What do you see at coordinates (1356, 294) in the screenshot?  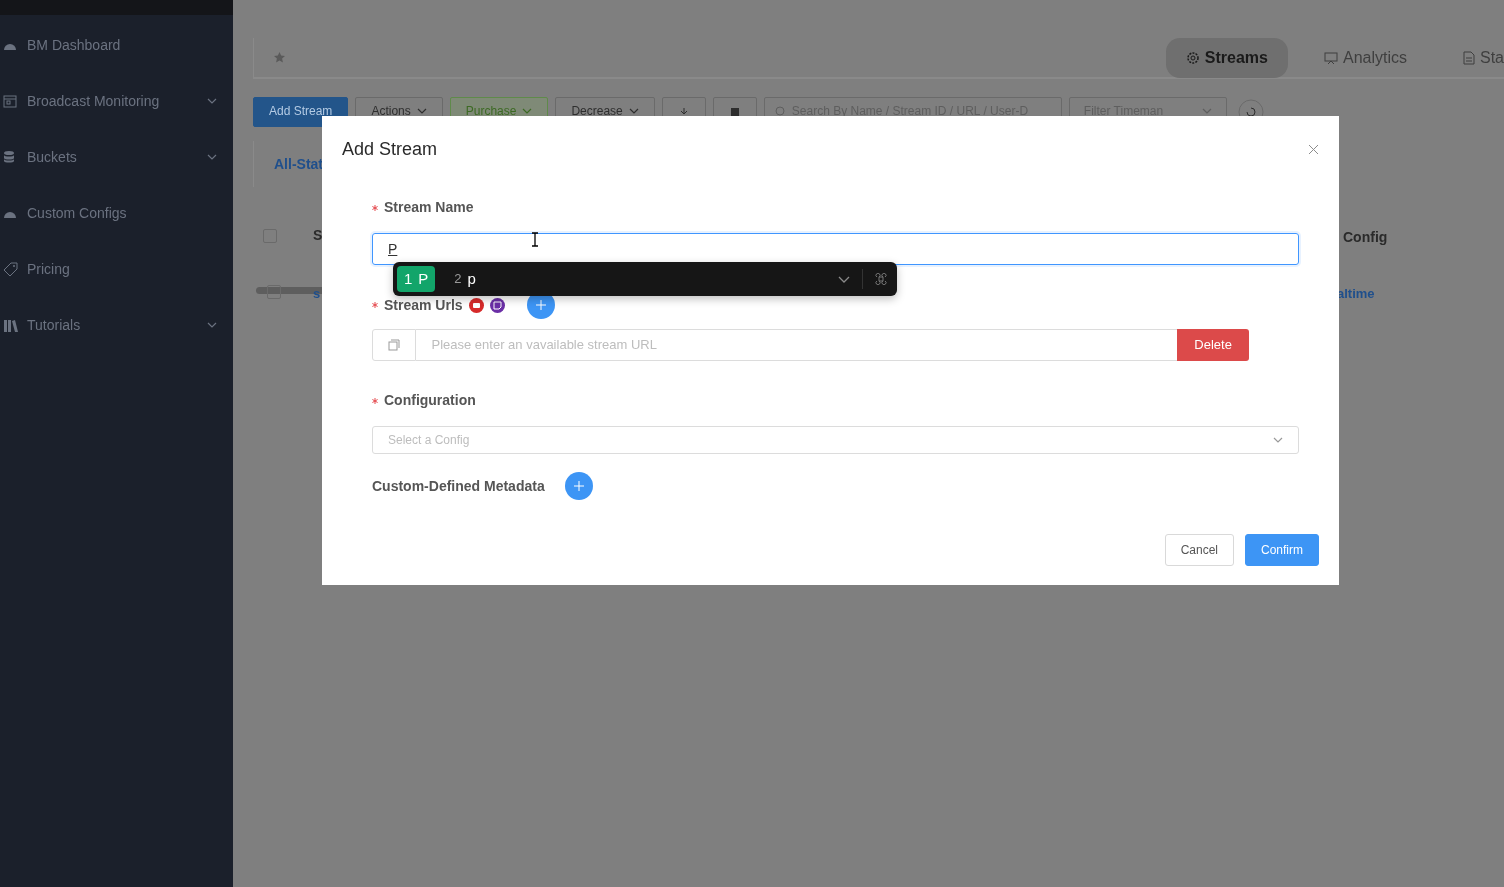 I see `table-cell-text: altime` at bounding box center [1356, 294].